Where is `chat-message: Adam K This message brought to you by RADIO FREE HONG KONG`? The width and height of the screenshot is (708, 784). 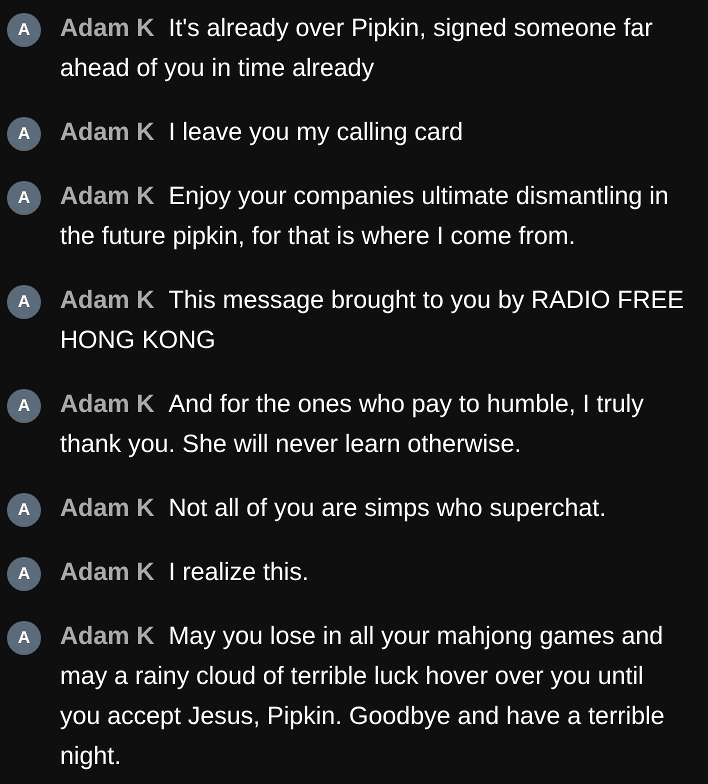 chat-message: Adam K This message brought to you by RADIO FREE HONG KONG is located at coordinates (372, 320).